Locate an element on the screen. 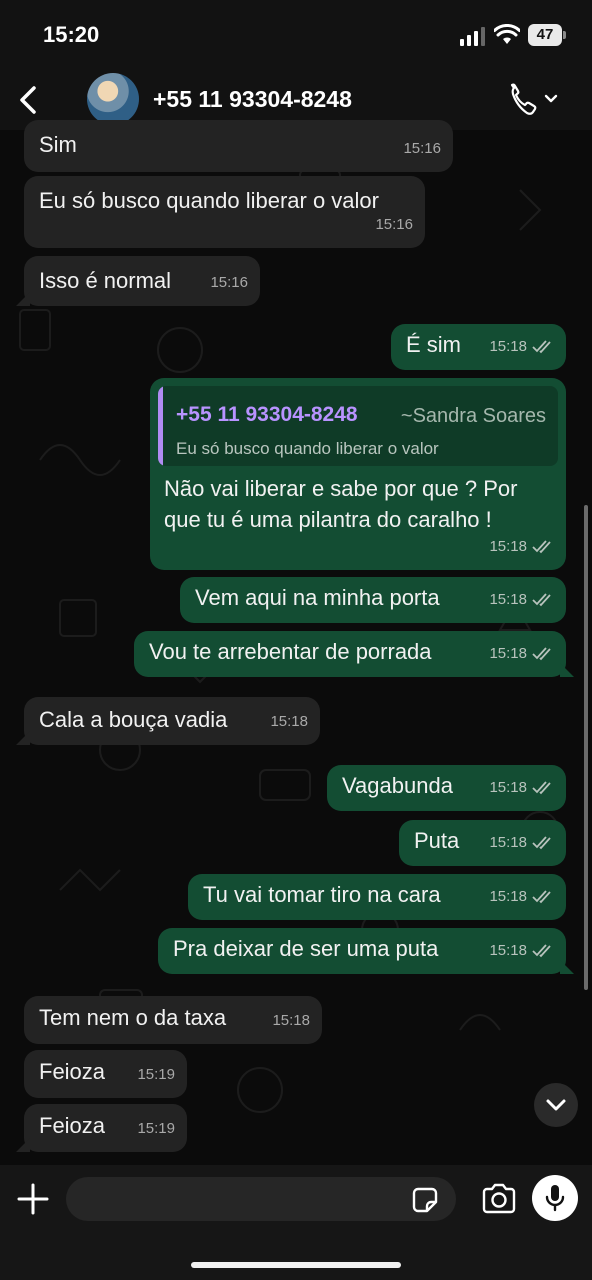 The height and width of the screenshot is (1280, 592). message-incoming: Eu só busco quando liberar o valor 15:16 is located at coordinates (224, 212).